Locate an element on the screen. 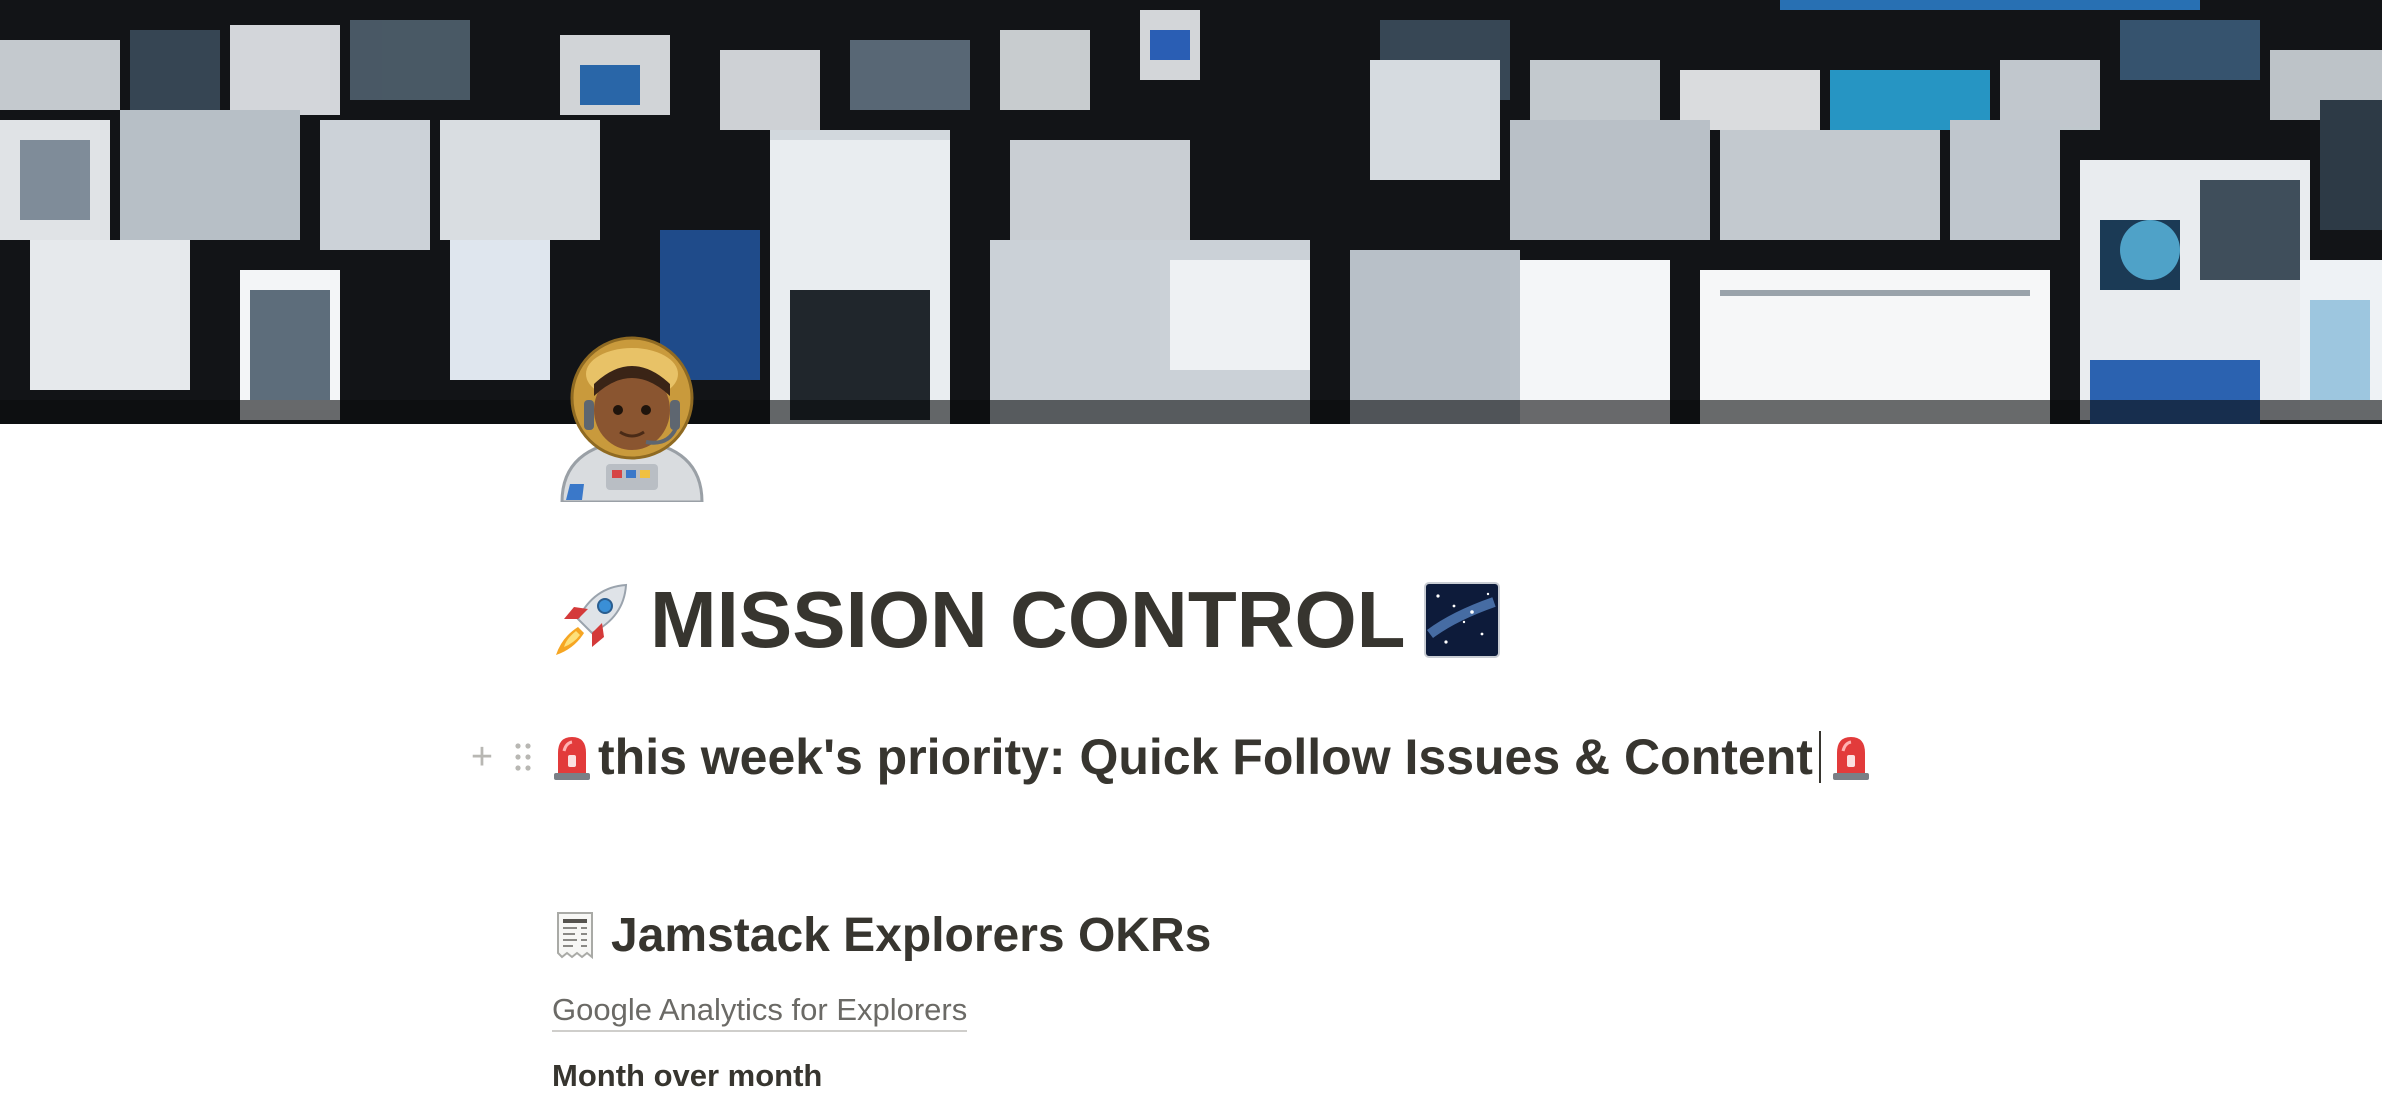  okr-heading: Jamstack Explorers OKRs is located at coordinates (883, 935).